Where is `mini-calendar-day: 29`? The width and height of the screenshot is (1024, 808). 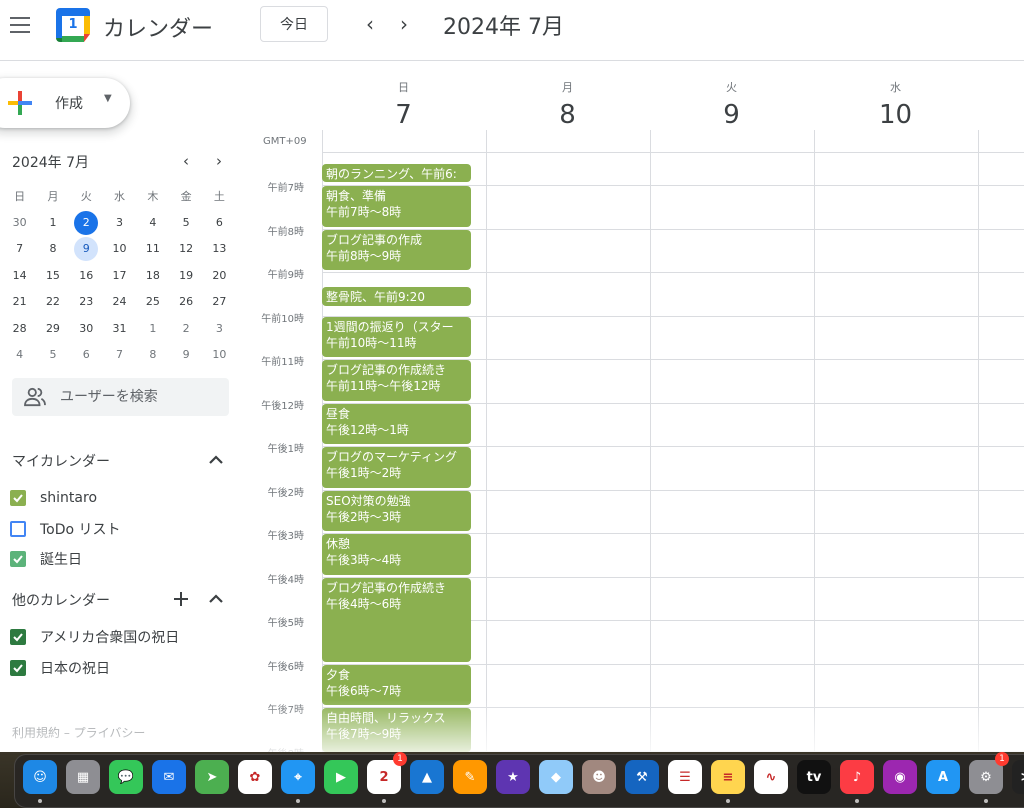 mini-calendar-day: 29 is located at coordinates (52, 328).